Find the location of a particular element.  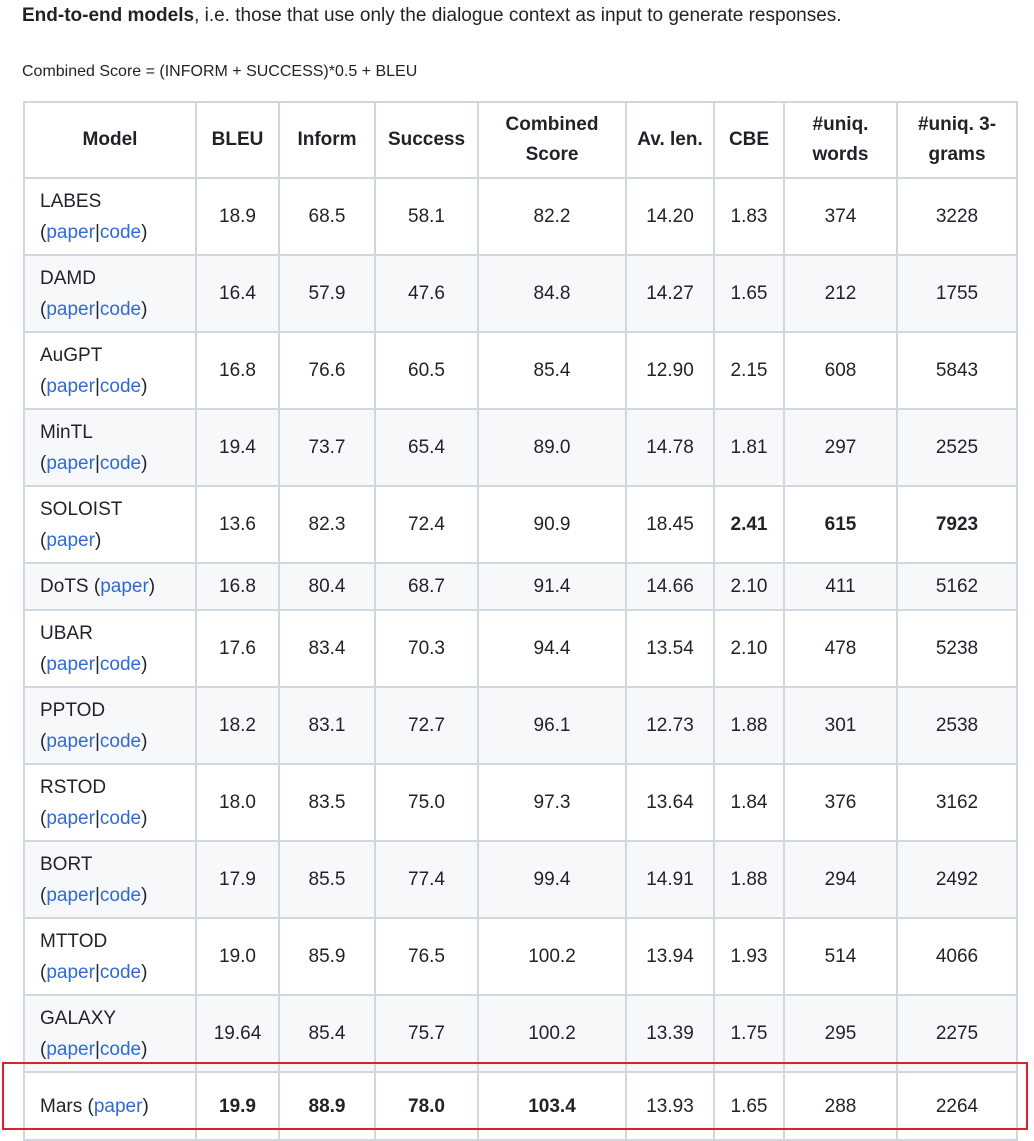

model-name: AuGPT is located at coordinates (71, 355).